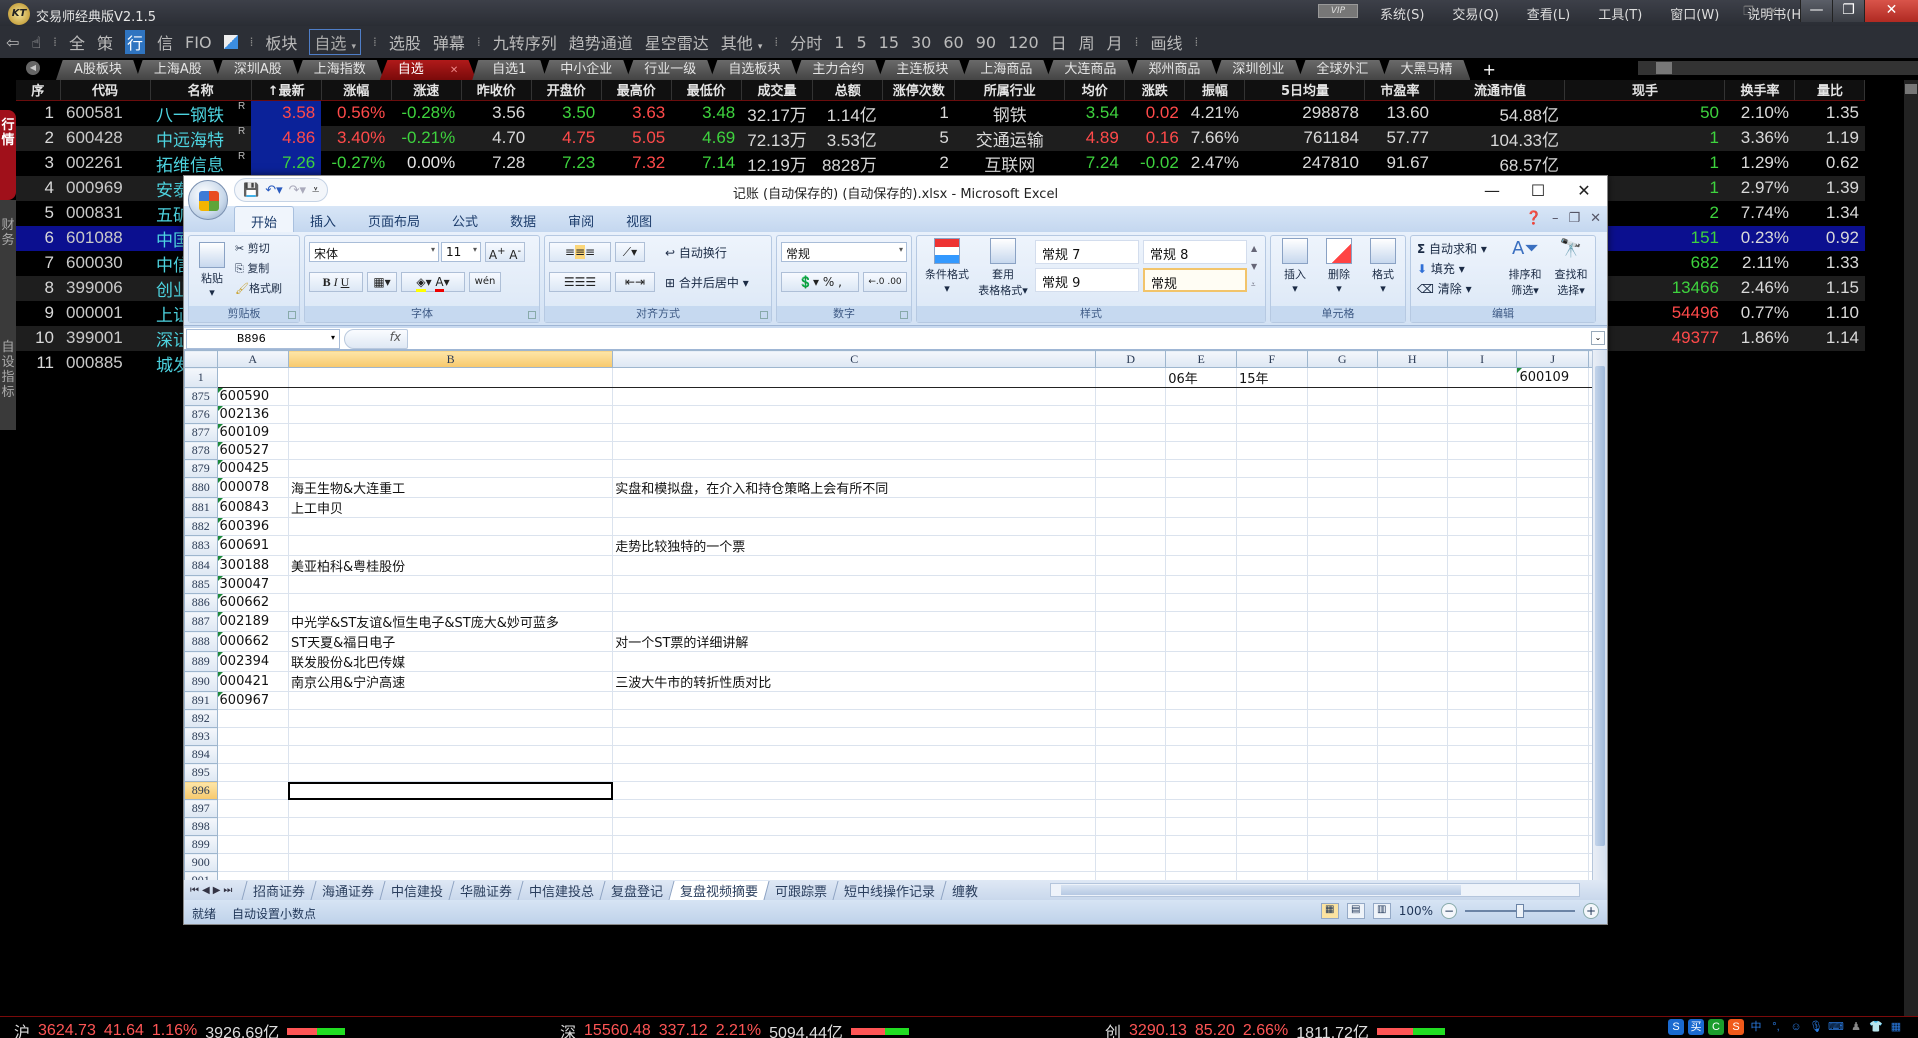 The height and width of the screenshot is (1038, 1918). Describe the element at coordinates (1087, 42) in the screenshot. I see `period-week: 周` at that location.